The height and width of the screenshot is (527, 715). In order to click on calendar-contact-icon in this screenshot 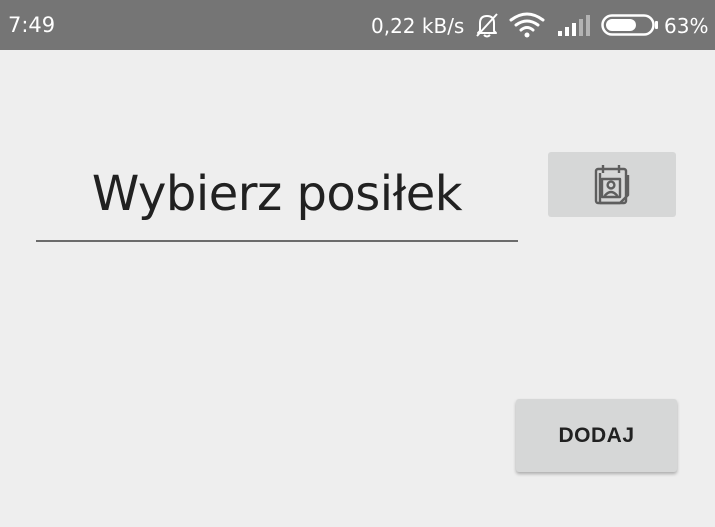, I will do `click(612, 184)`.